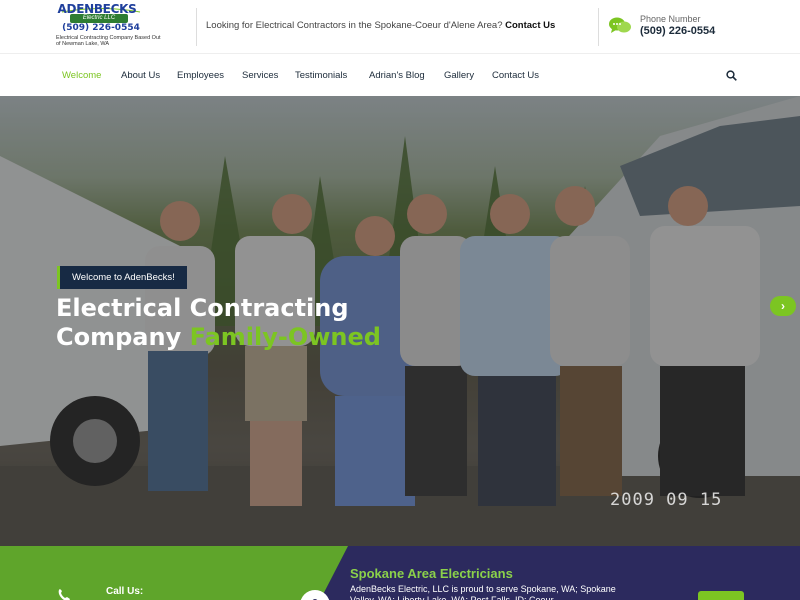 This screenshot has width=800, height=600. I want to click on service-area-title: Spokane Area Electricians, so click(431, 573).